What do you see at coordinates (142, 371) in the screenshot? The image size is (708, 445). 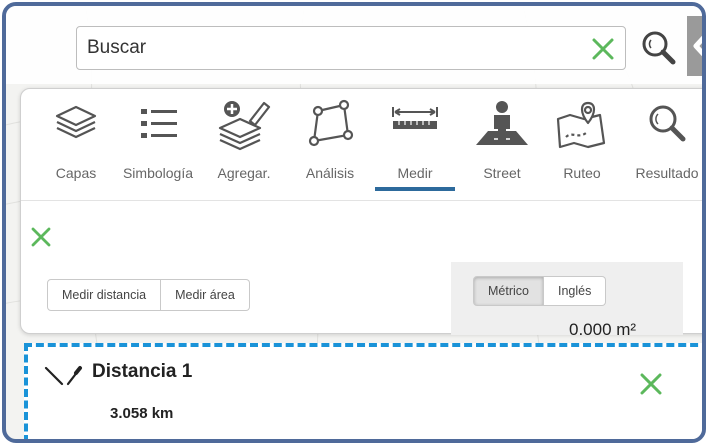 I see `measurement-title: Distancia 1` at bounding box center [142, 371].